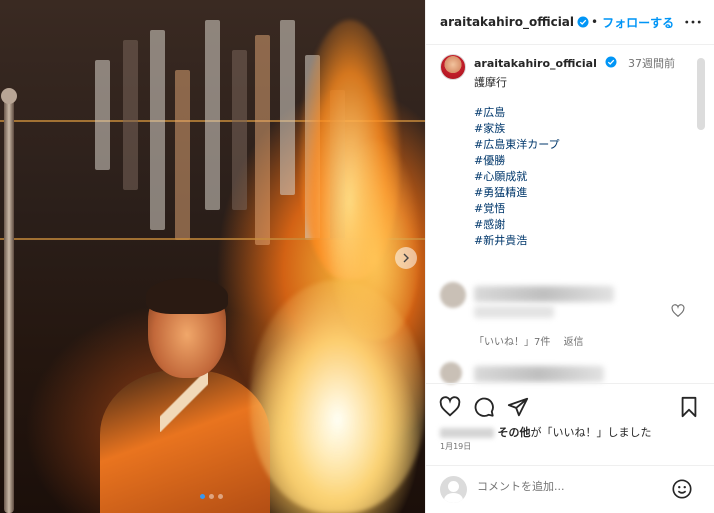 This screenshot has width=714, height=513. Describe the element at coordinates (512, 342) in the screenshot. I see `comment-like-count: 「いいね！」7件` at that location.